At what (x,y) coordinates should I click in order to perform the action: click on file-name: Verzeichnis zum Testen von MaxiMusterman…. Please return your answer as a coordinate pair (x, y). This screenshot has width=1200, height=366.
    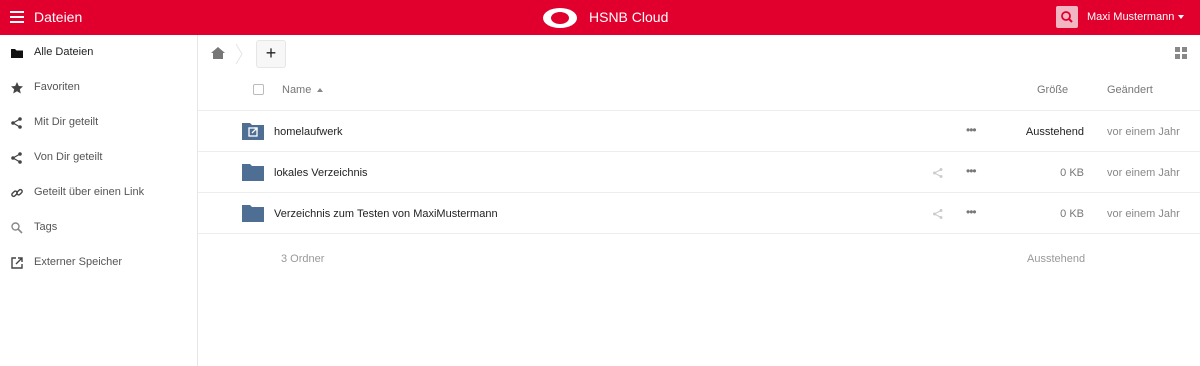
    Looking at the image, I should click on (386, 214).